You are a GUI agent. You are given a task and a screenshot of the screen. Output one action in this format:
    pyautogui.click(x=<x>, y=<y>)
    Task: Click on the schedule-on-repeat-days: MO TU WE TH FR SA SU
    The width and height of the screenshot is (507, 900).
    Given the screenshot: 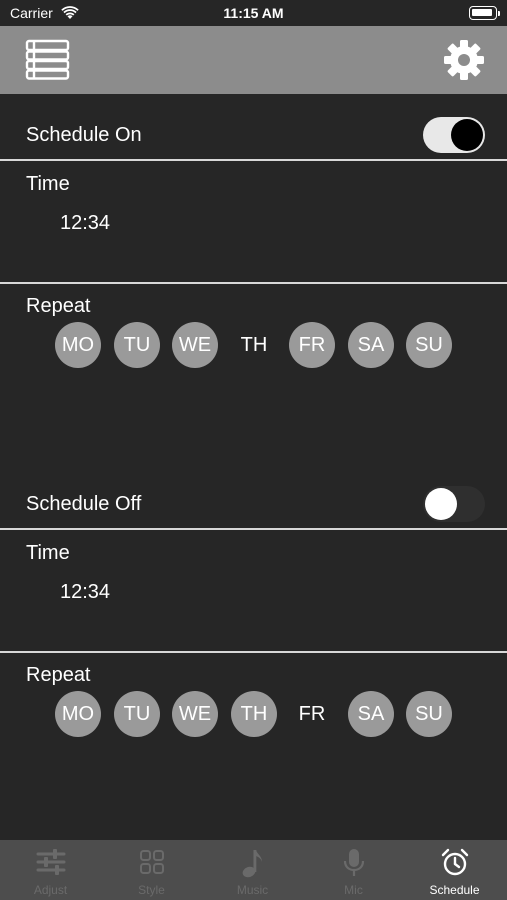 What is the action you would take?
    pyautogui.click(x=265, y=345)
    